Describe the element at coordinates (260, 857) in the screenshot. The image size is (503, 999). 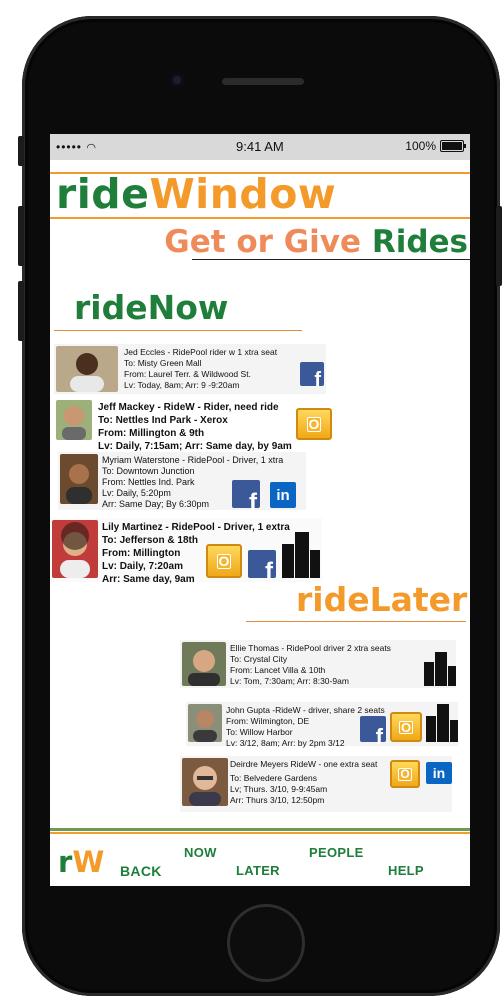
I see `bottom-nav: rW BACK NOW LATER PEOPLE HELP` at that location.